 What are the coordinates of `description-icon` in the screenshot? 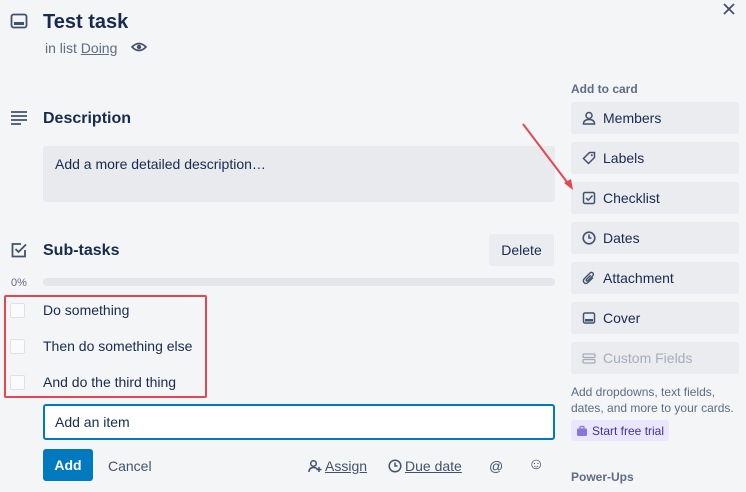 It's located at (19, 118).